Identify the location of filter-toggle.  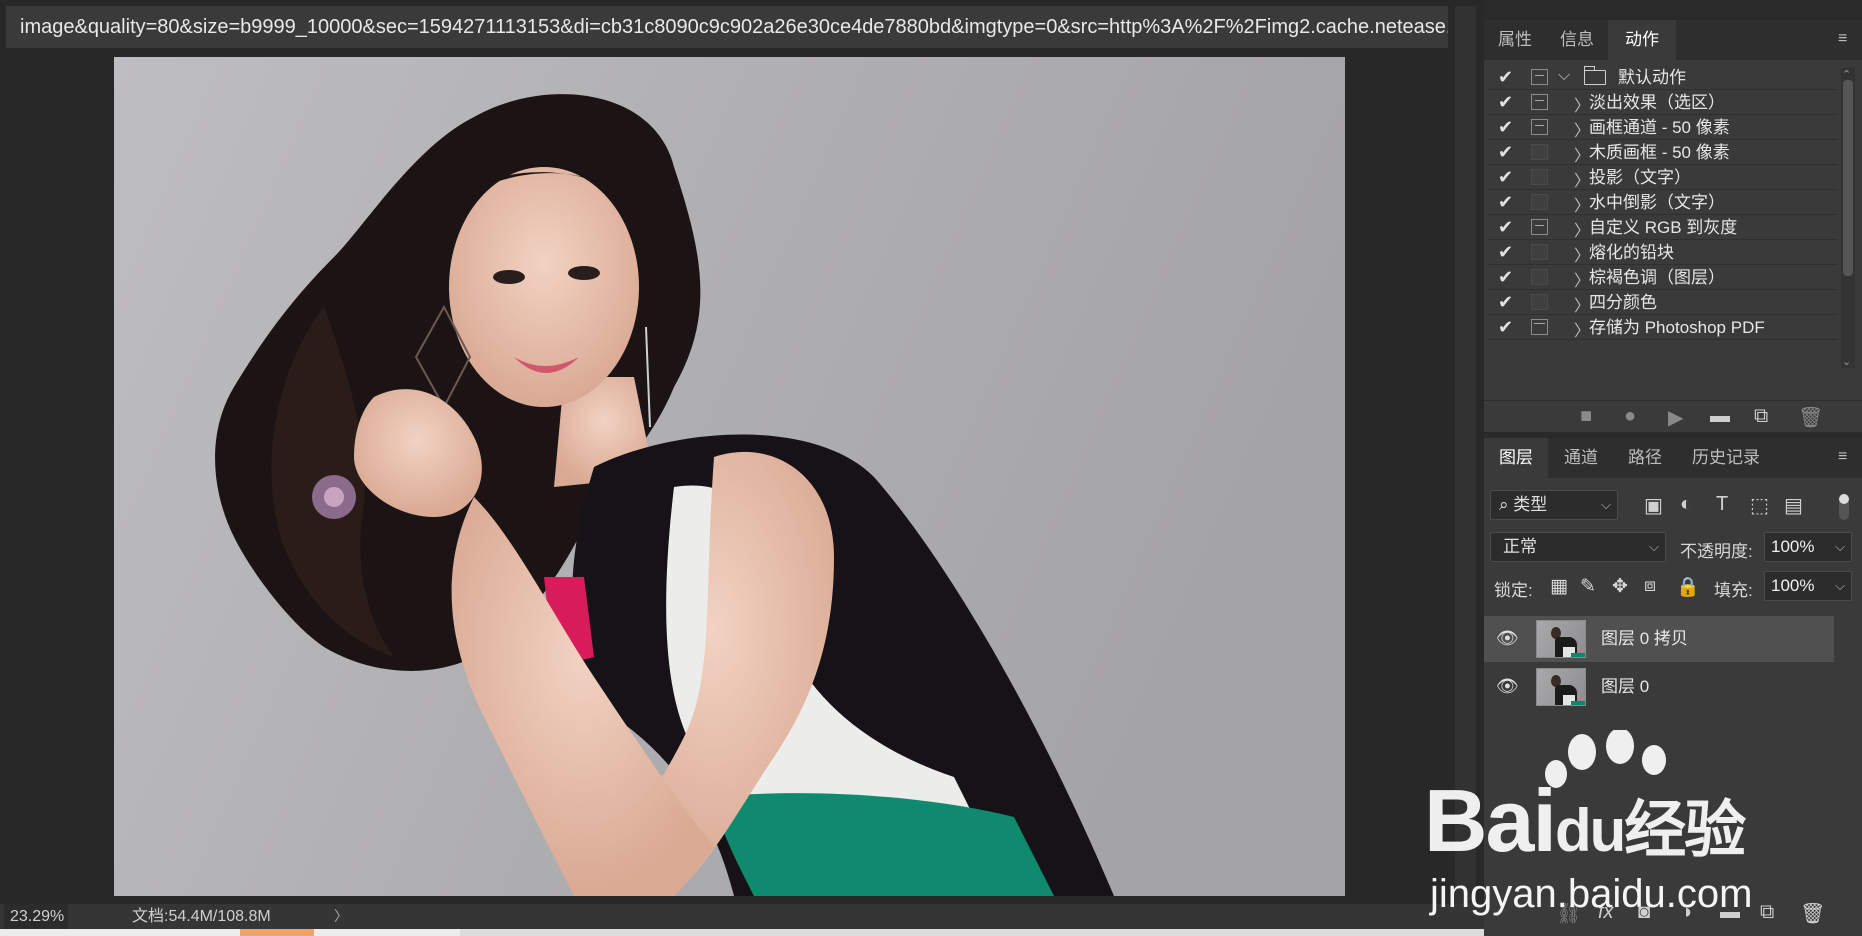
(1844, 507).